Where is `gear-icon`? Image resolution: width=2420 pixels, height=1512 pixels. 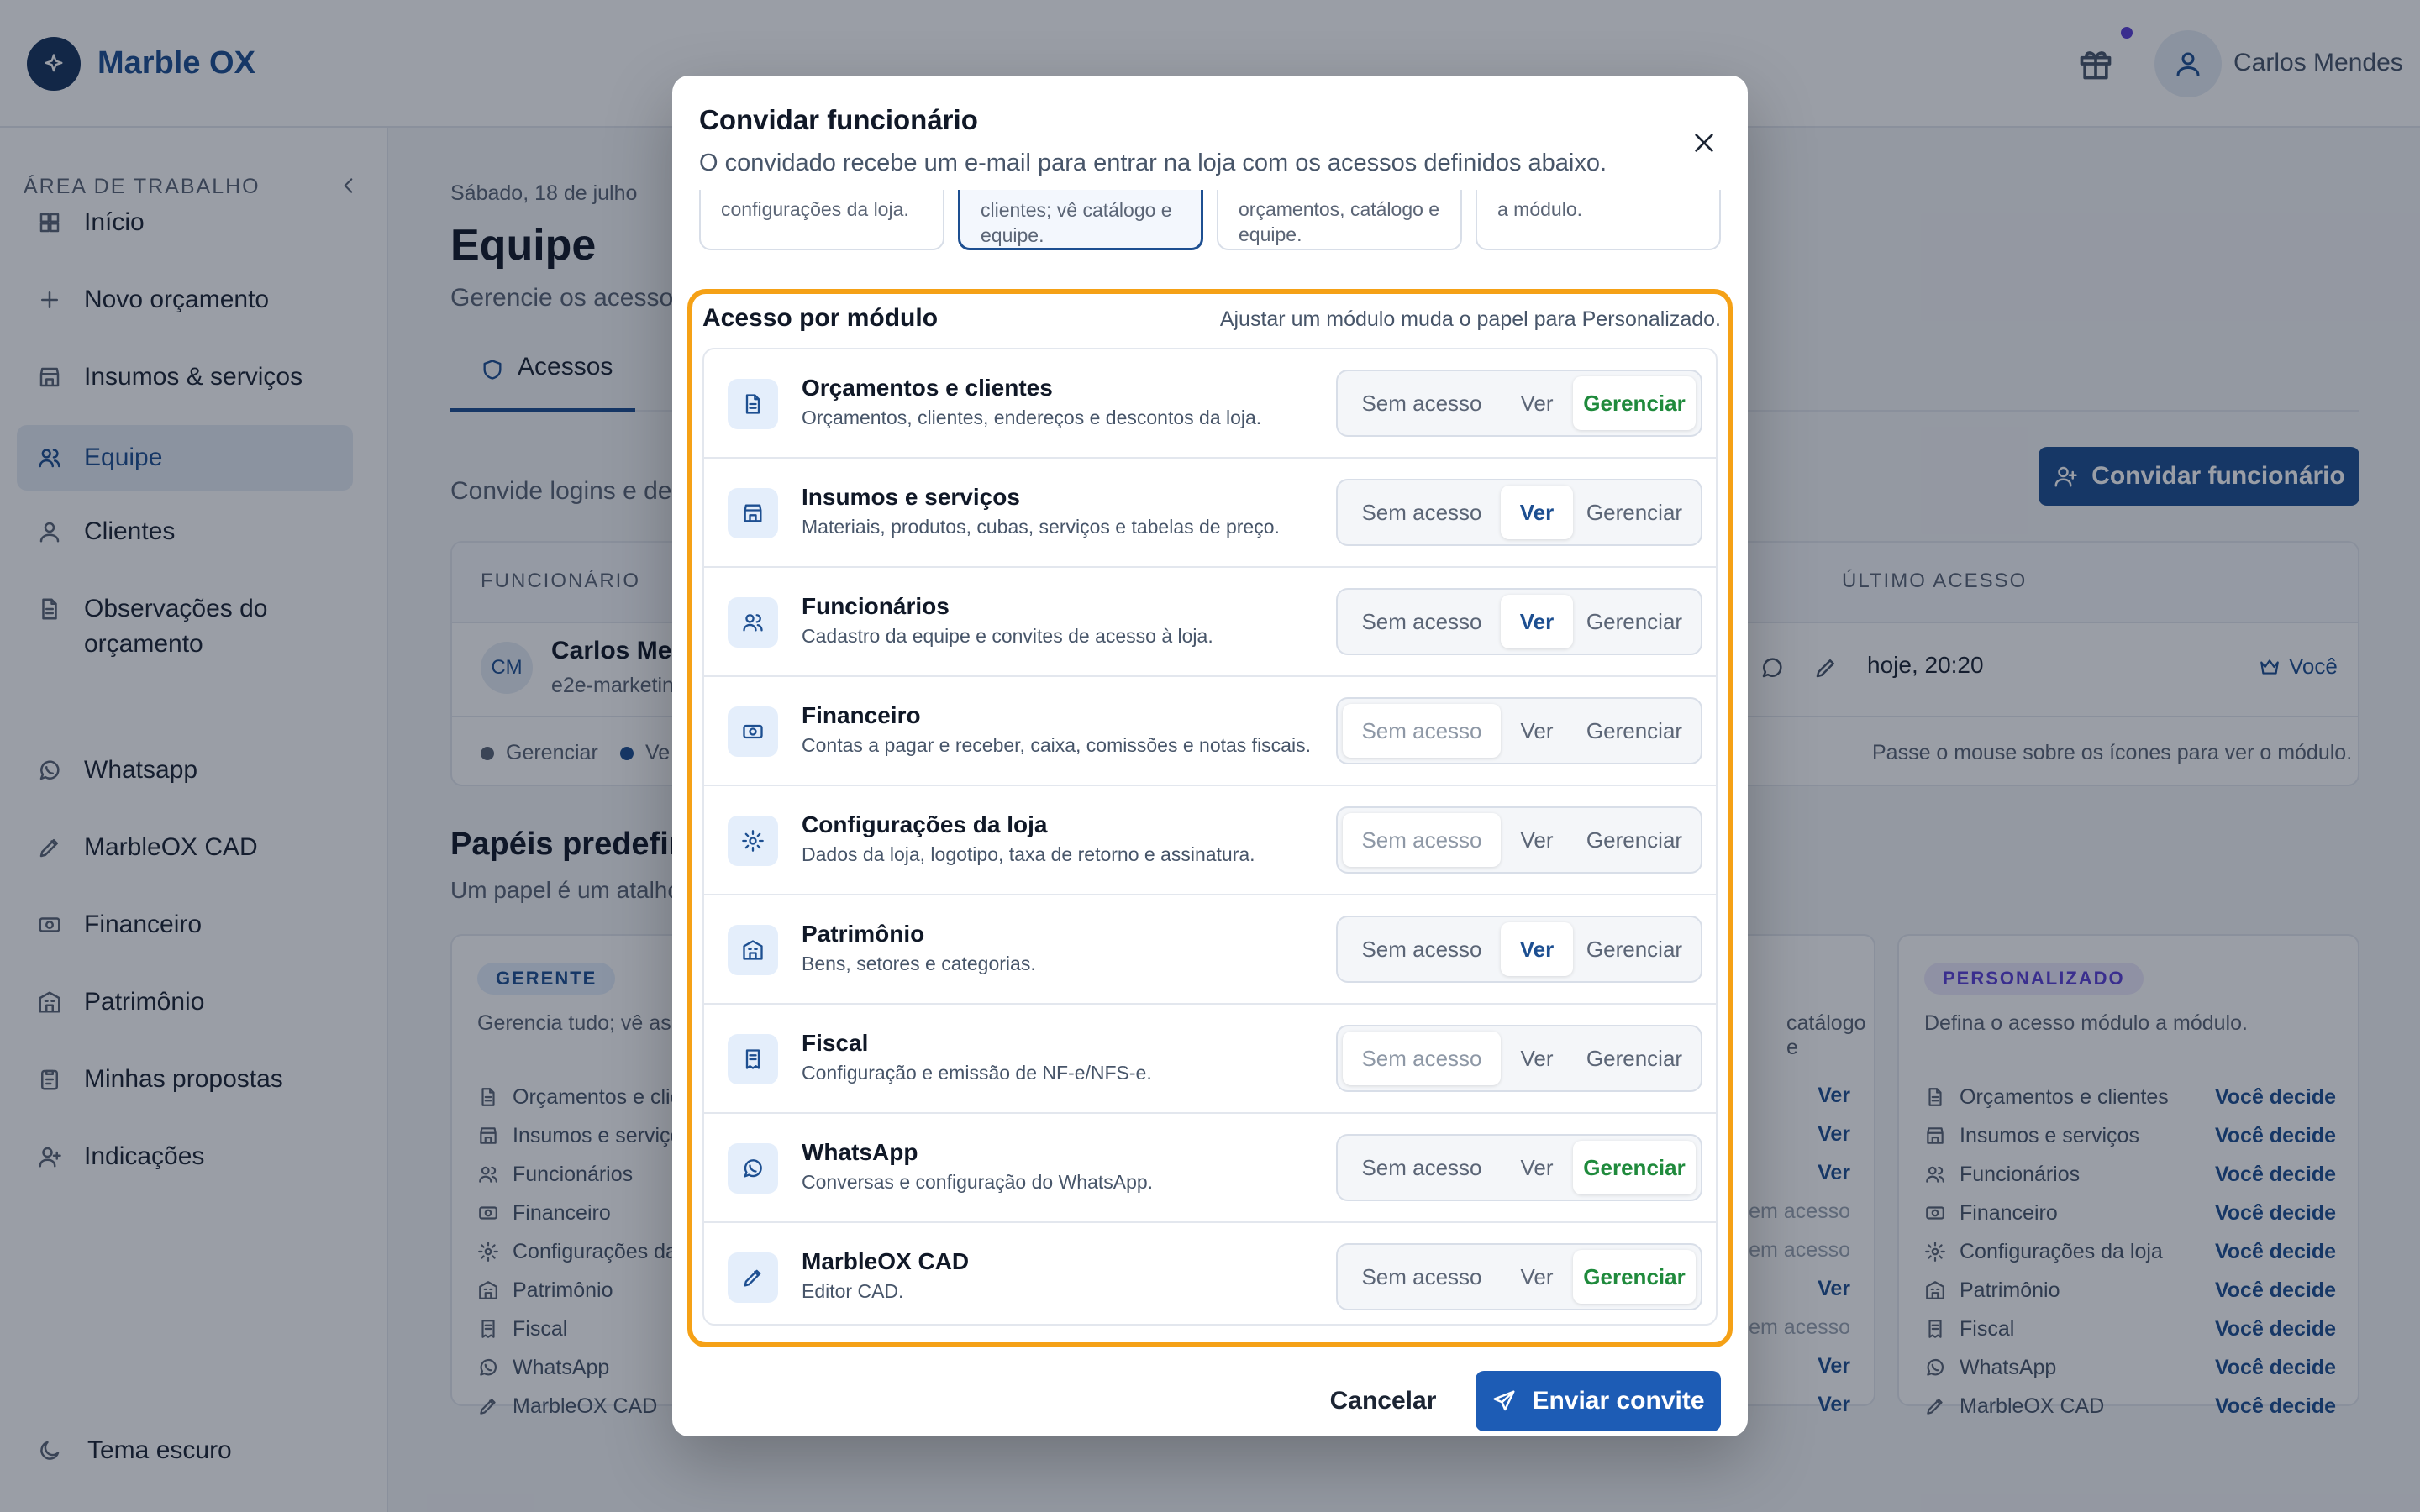
gear-icon is located at coordinates (753, 841).